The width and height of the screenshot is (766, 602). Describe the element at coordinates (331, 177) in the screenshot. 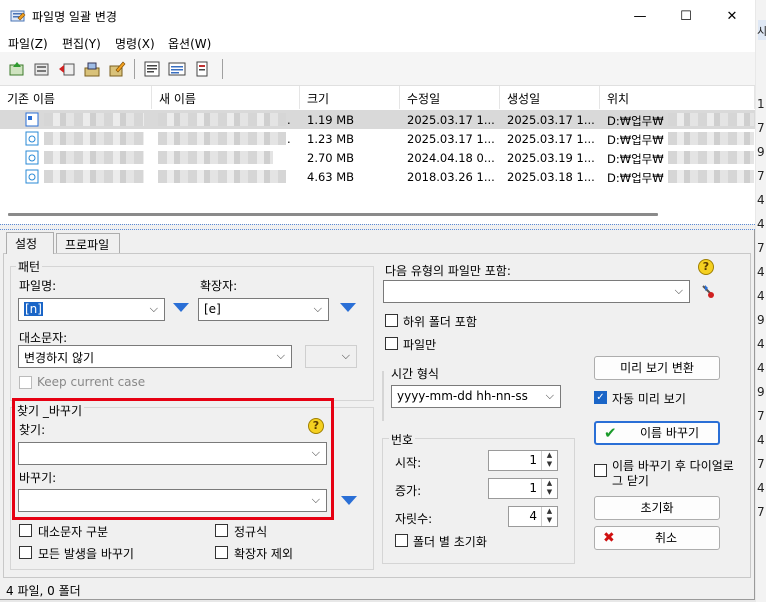

I see `size-cell: 4.63 MB` at that location.